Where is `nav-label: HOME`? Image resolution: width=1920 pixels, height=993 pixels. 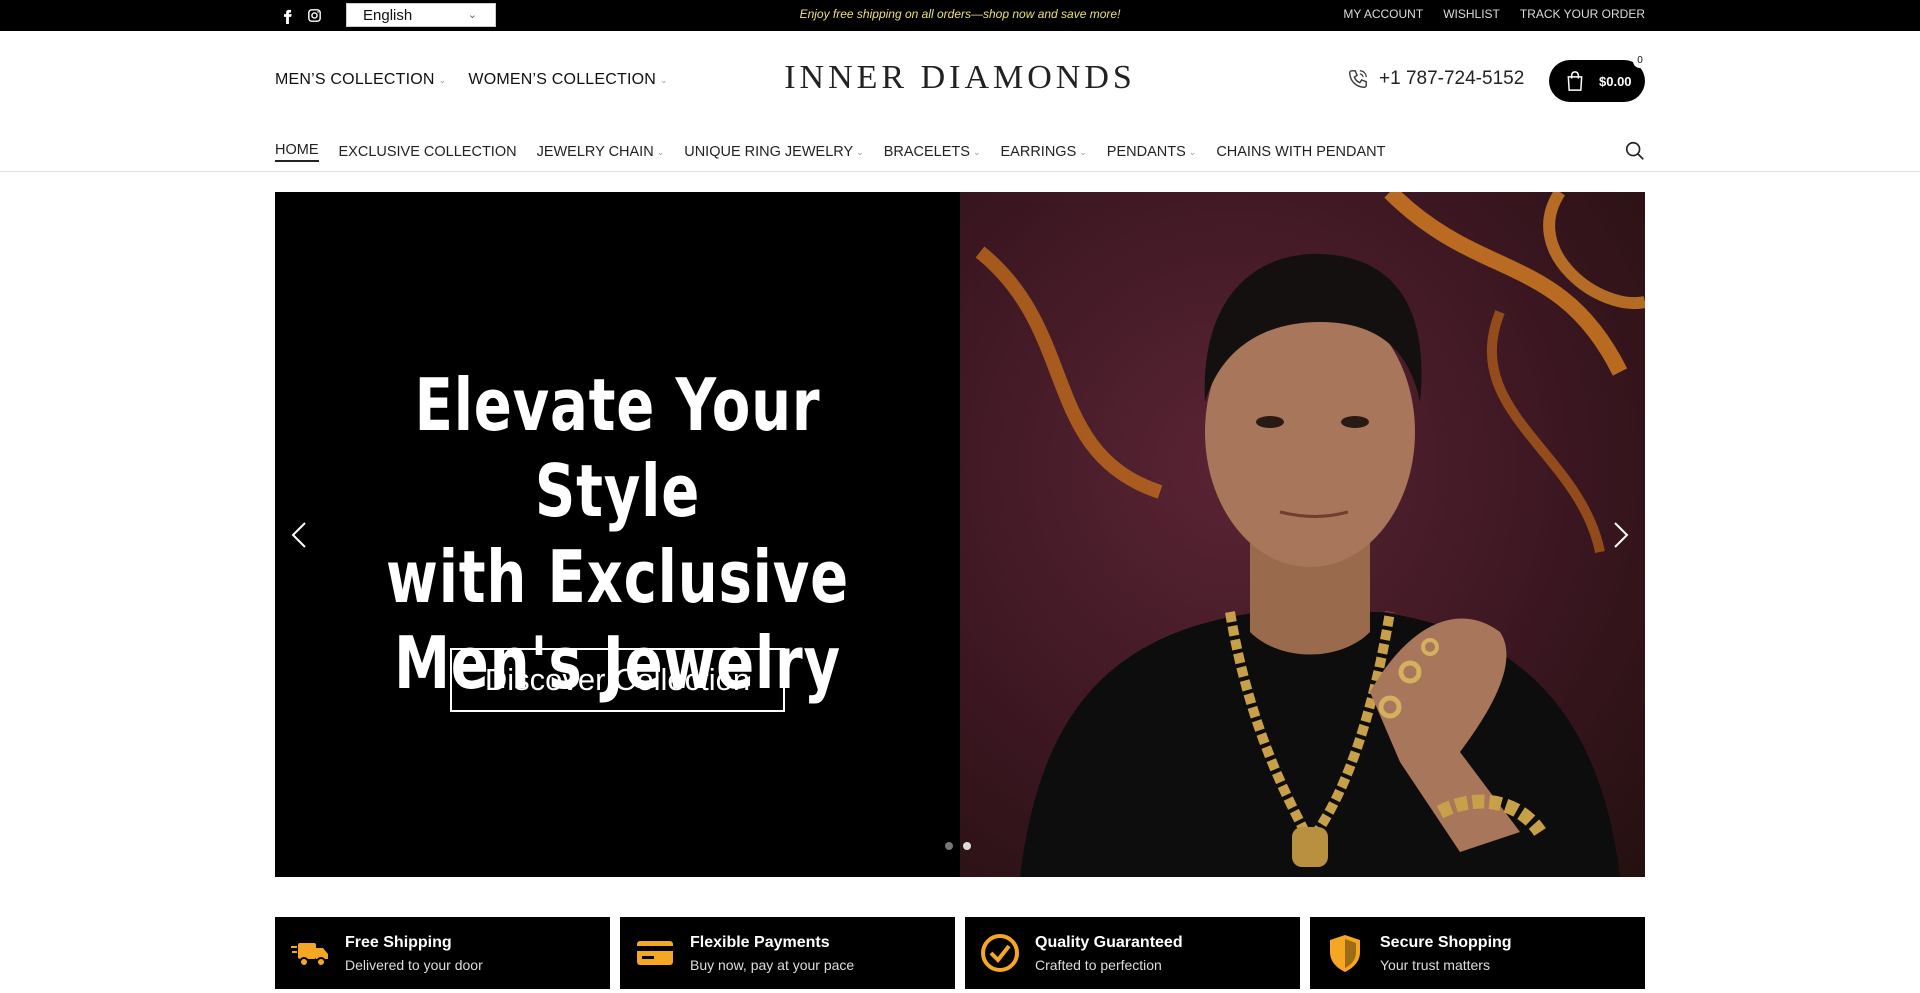
nav-label: HOME is located at coordinates (297, 152).